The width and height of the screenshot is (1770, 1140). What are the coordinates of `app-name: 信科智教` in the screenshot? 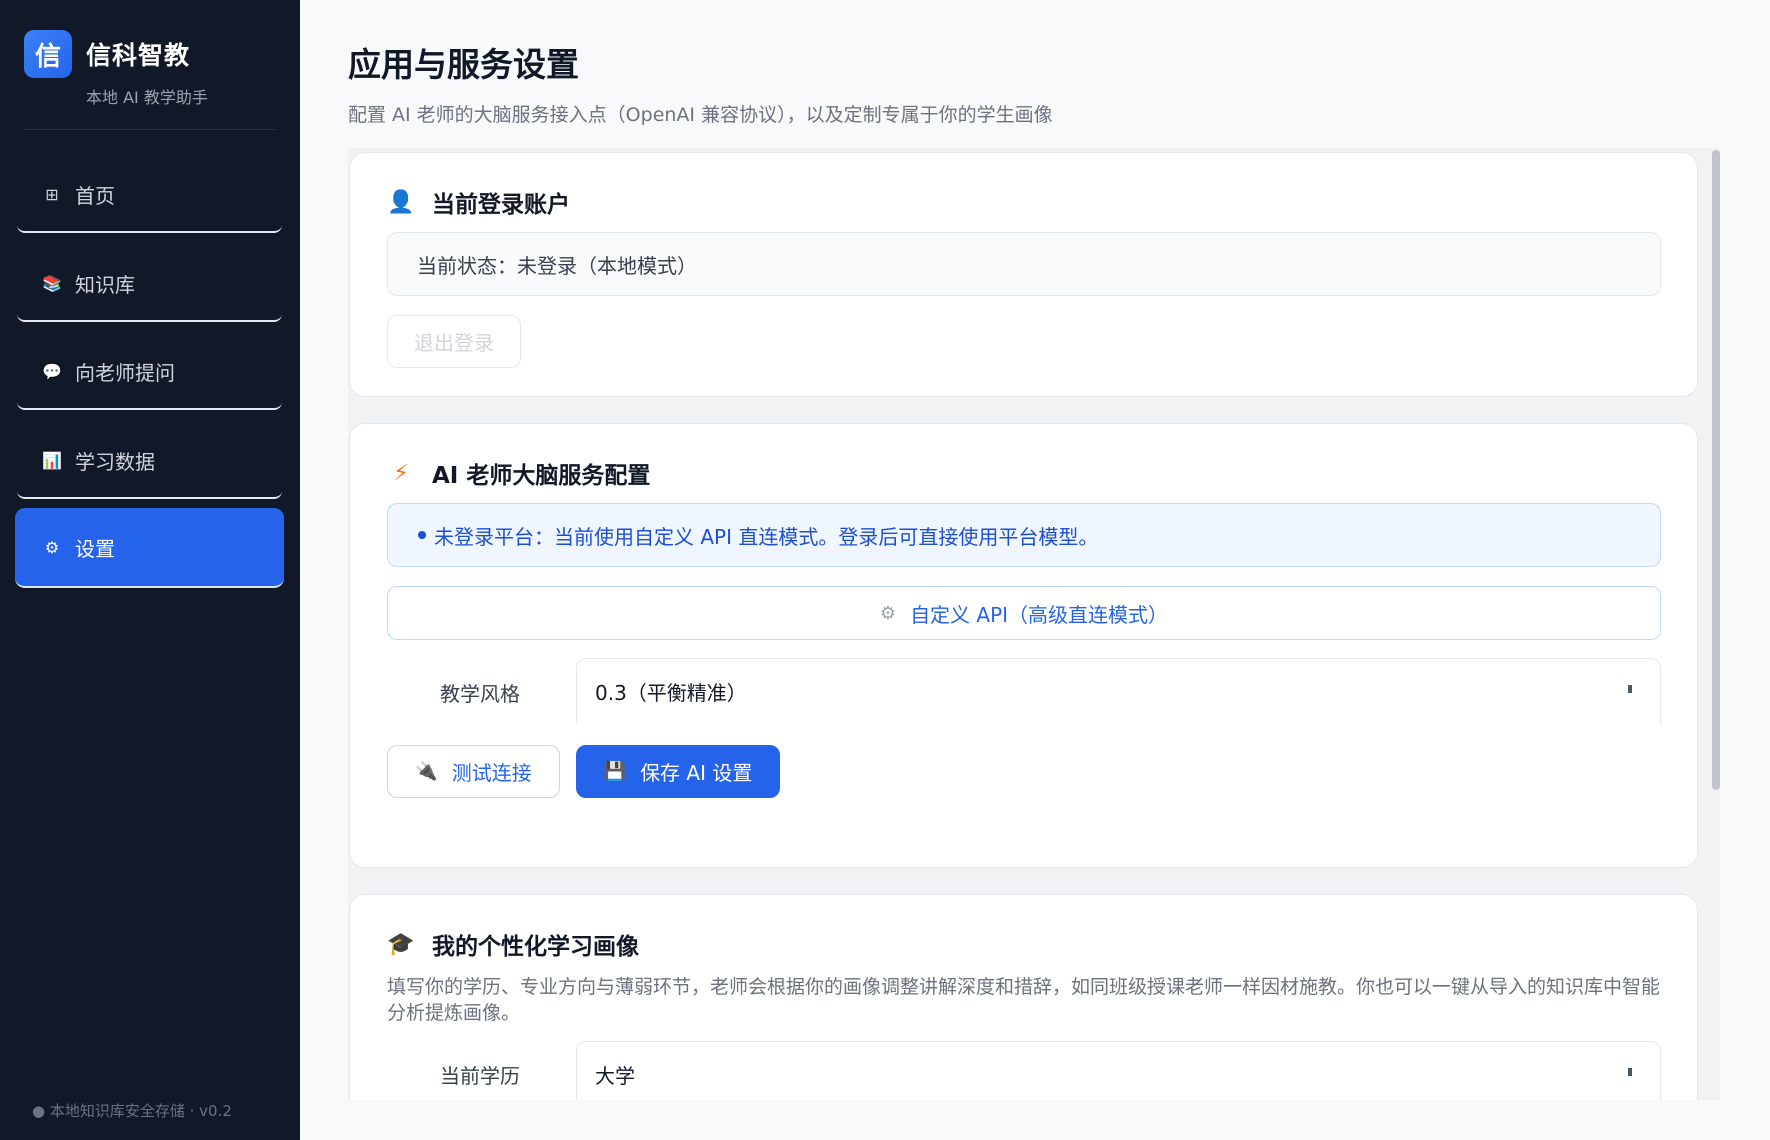 It's located at (138, 55).